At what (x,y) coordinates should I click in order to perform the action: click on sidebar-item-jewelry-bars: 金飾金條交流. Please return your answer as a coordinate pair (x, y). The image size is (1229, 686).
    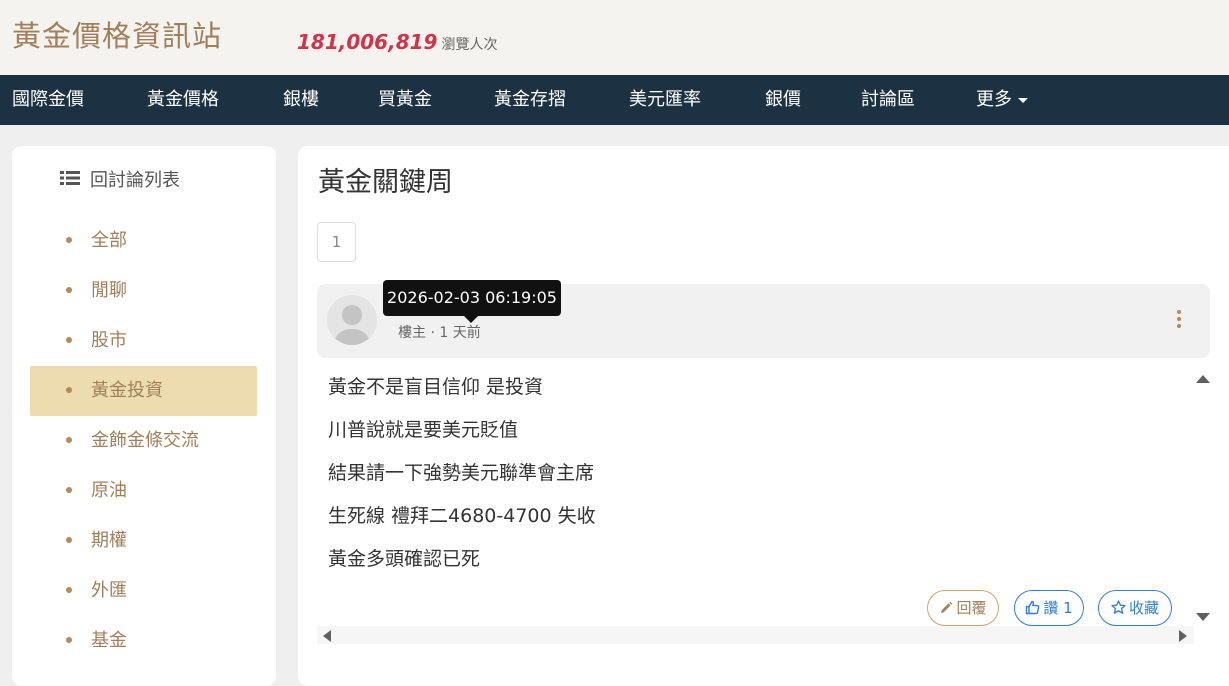
    Looking at the image, I should click on (143, 441).